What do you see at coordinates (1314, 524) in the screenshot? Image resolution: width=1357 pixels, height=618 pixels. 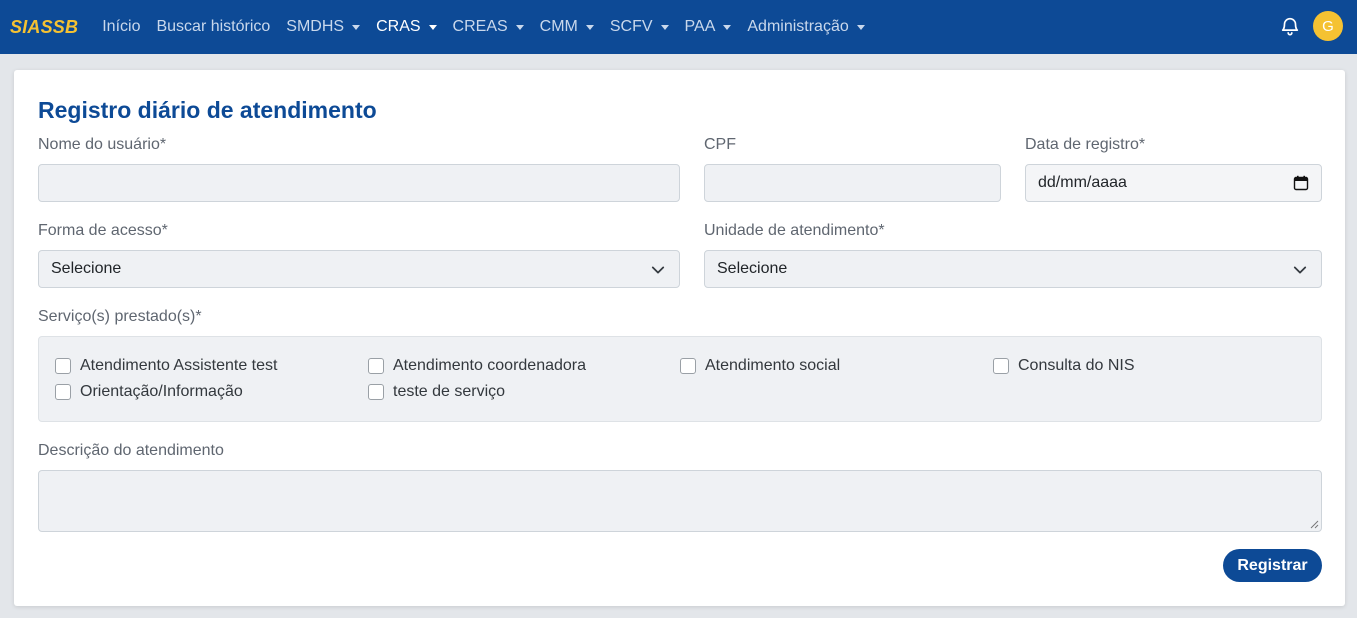 I see `resize-handle-icon` at bounding box center [1314, 524].